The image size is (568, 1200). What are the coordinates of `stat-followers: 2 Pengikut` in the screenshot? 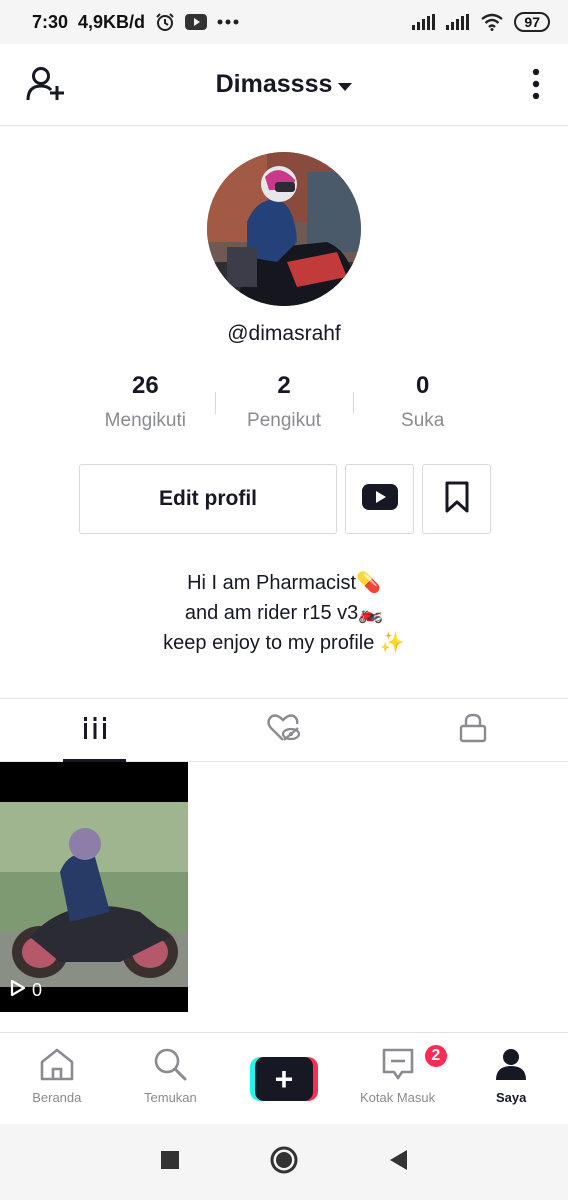 It's located at (284, 402).